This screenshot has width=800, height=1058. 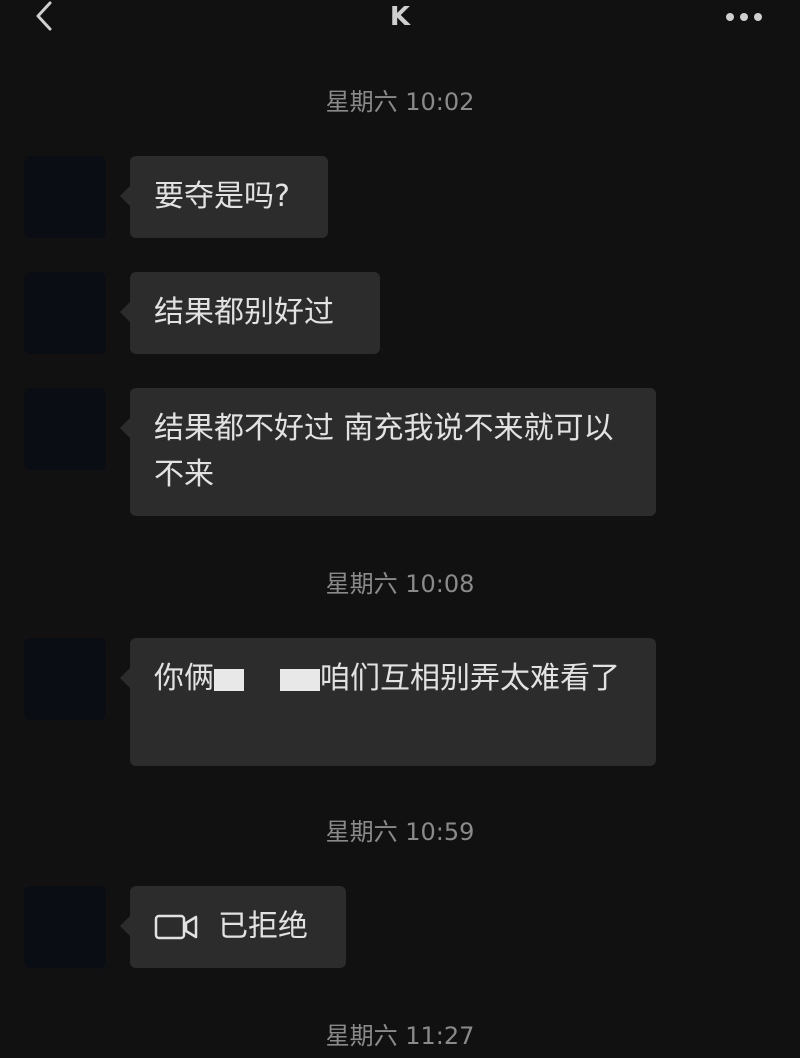 I want to click on more-dots-icon, so click(x=744, y=17).